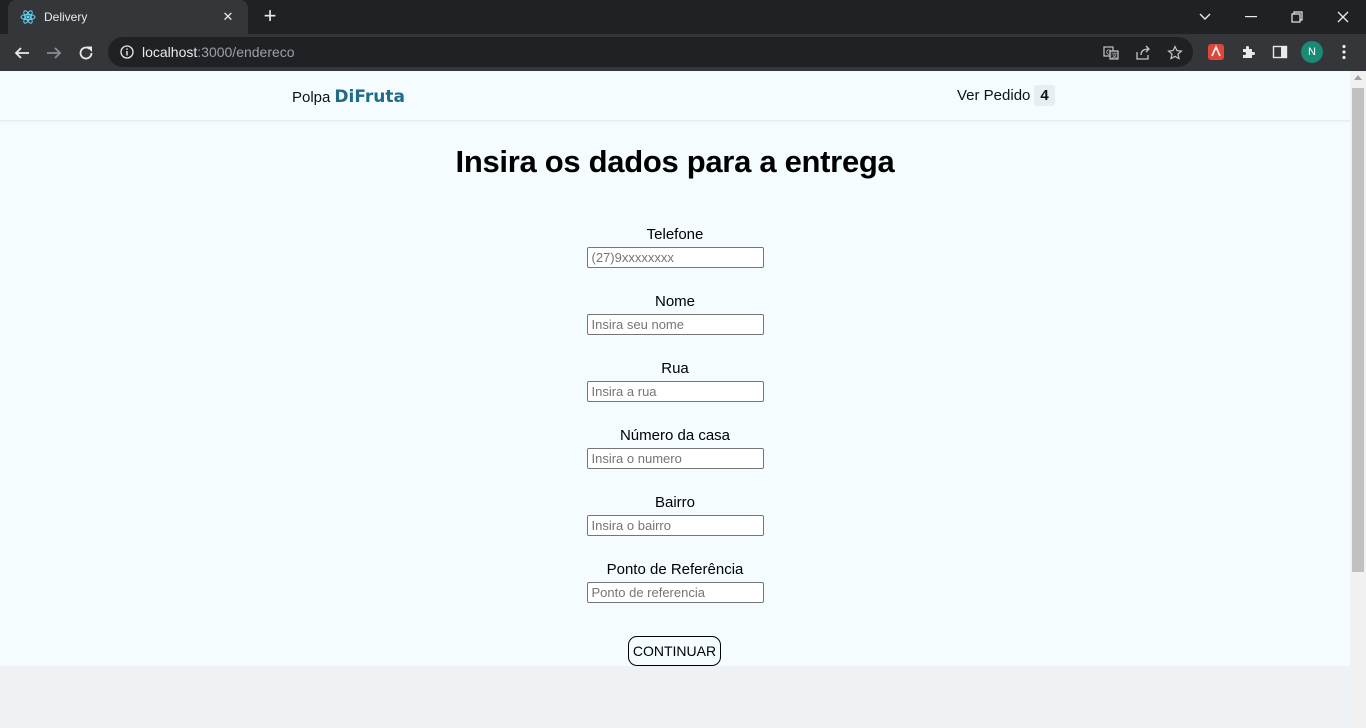 Image resolution: width=1366 pixels, height=728 pixels. I want to click on page-title: Insira os dados para a entrega, so click(675, 161).